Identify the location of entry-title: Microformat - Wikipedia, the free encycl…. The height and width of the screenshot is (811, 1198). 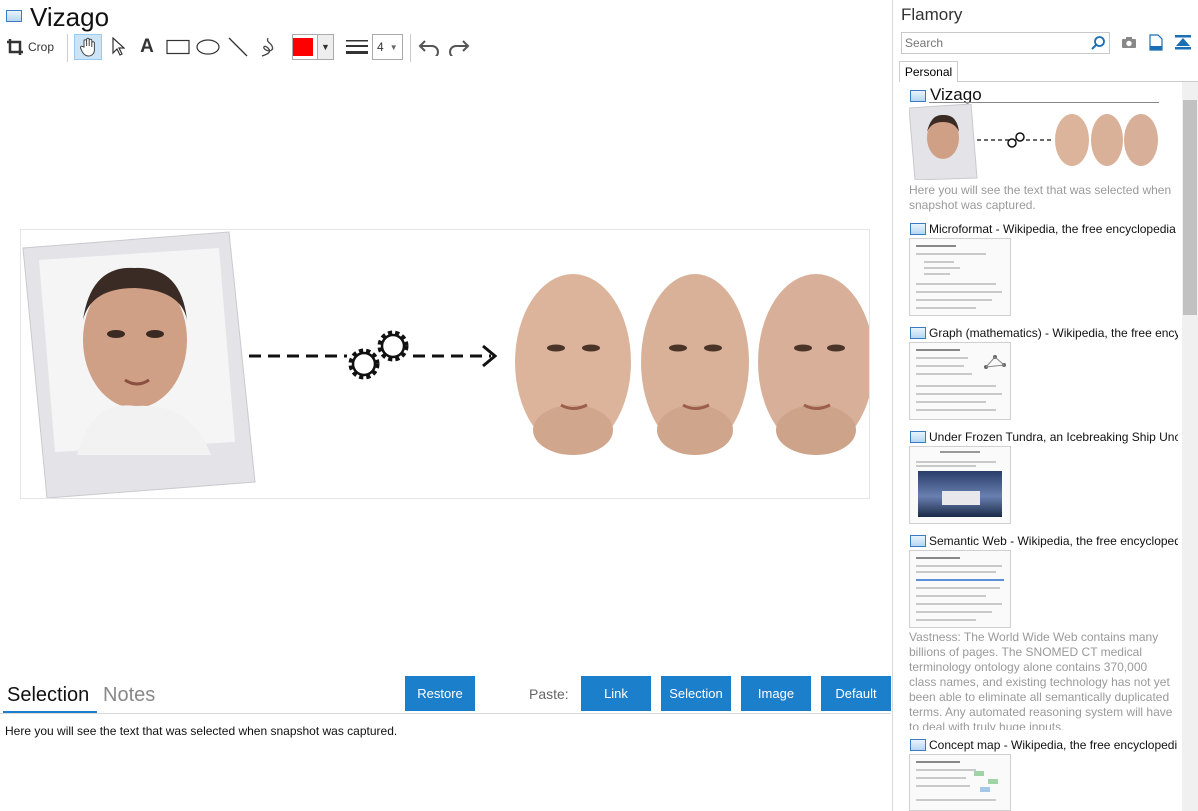
(1053, 229).